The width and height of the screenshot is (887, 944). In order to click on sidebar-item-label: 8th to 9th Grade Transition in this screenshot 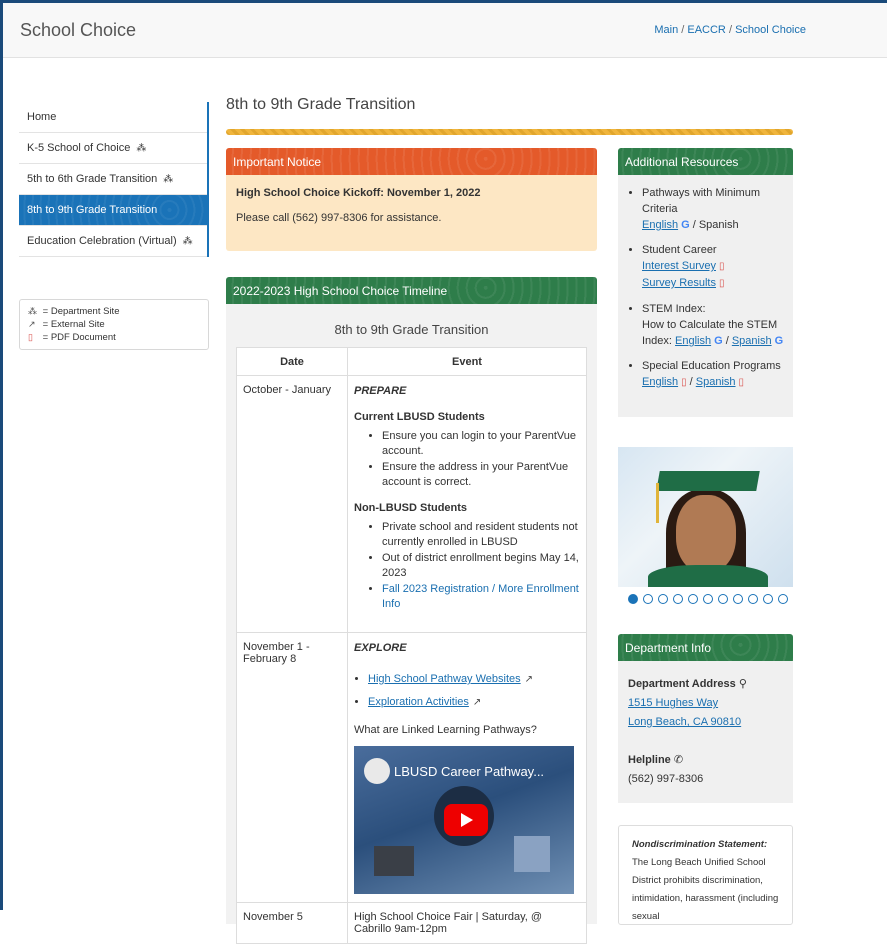, I will do `click(92, 210)`.